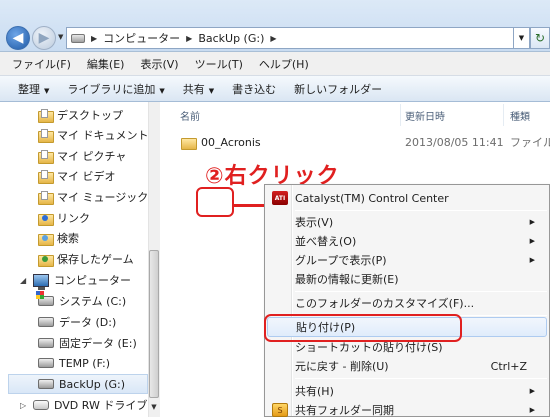 Image resolution: width=550 pixels, height=417 pixels. What do you see at coordinates (58, 238) in the screenshot?
I see `nav-item-search: 検索` at bounding box center [58, 238].